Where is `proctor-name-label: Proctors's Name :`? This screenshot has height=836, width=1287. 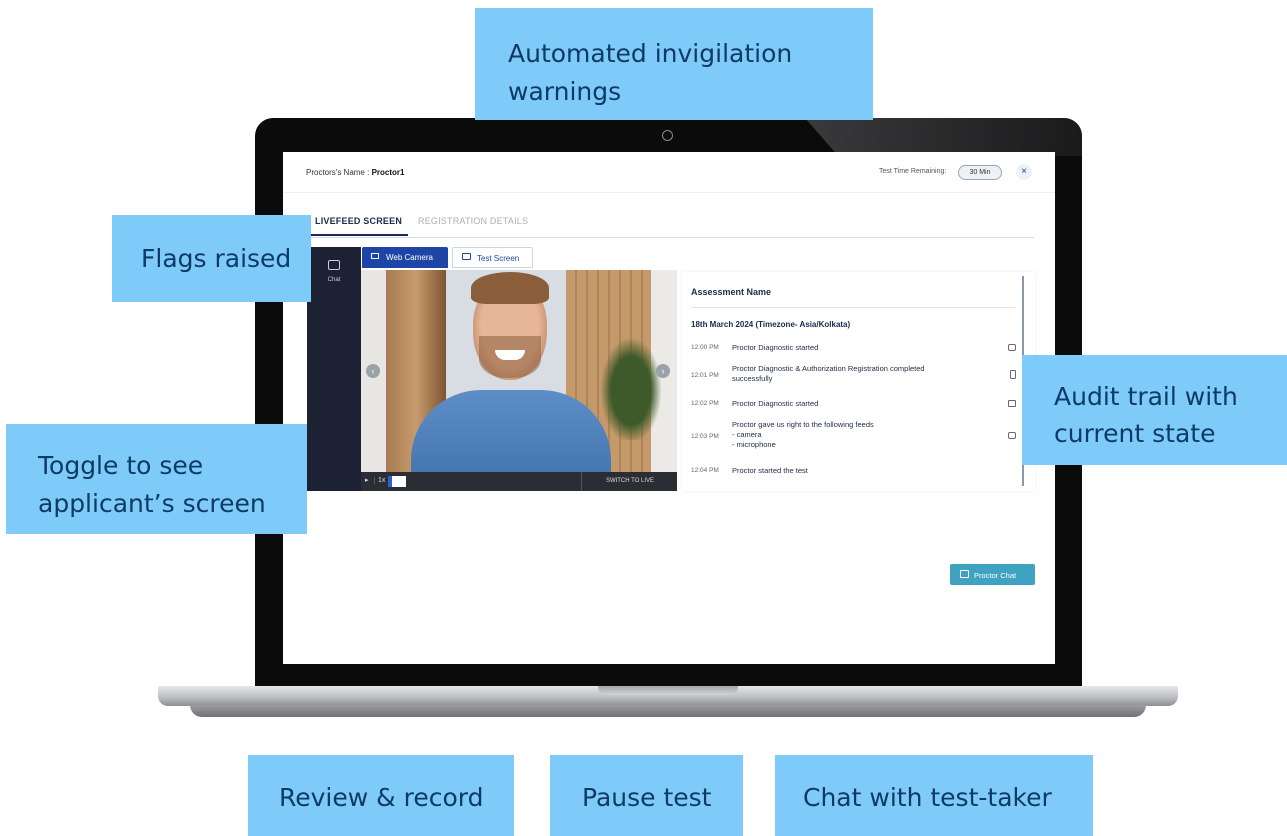 proctor-name-label: Proctors's Name : is located at coordinates (338, 172).